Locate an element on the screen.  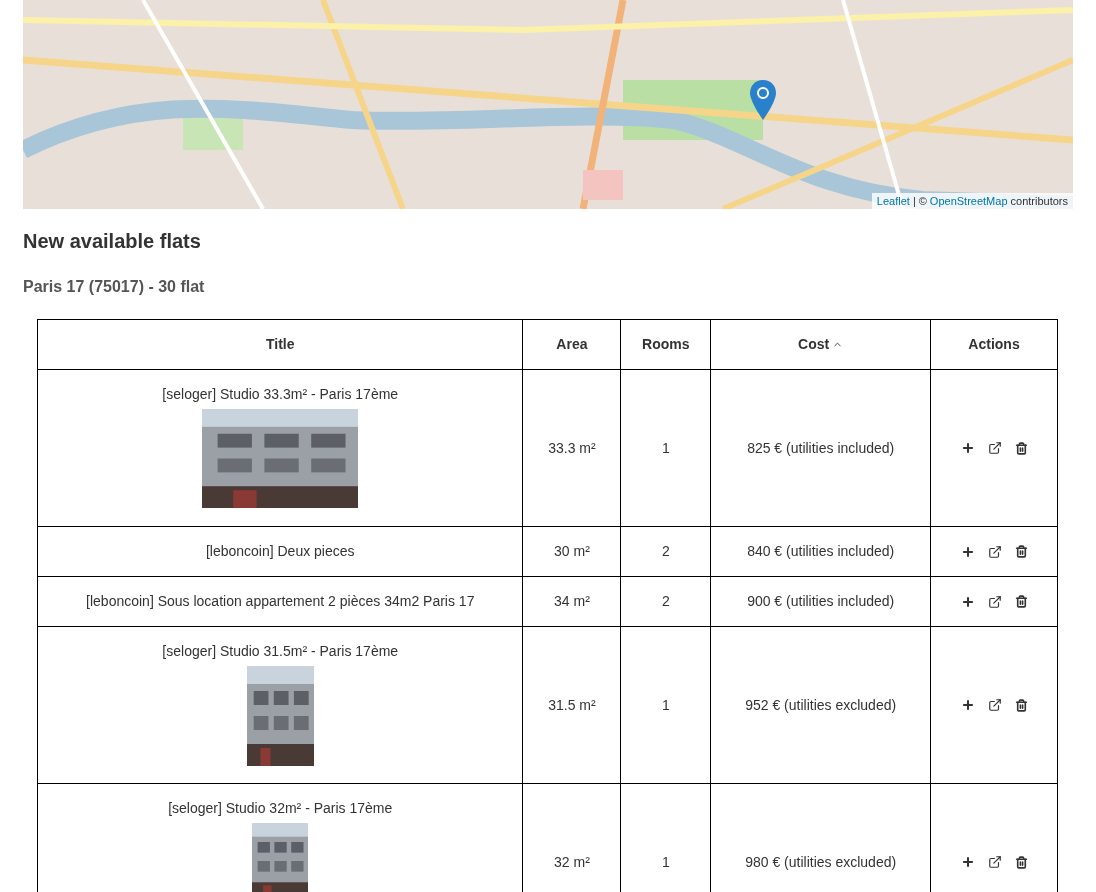
listing-title: [leboncoin] Deux pieces is located at coordinates (280, 551).